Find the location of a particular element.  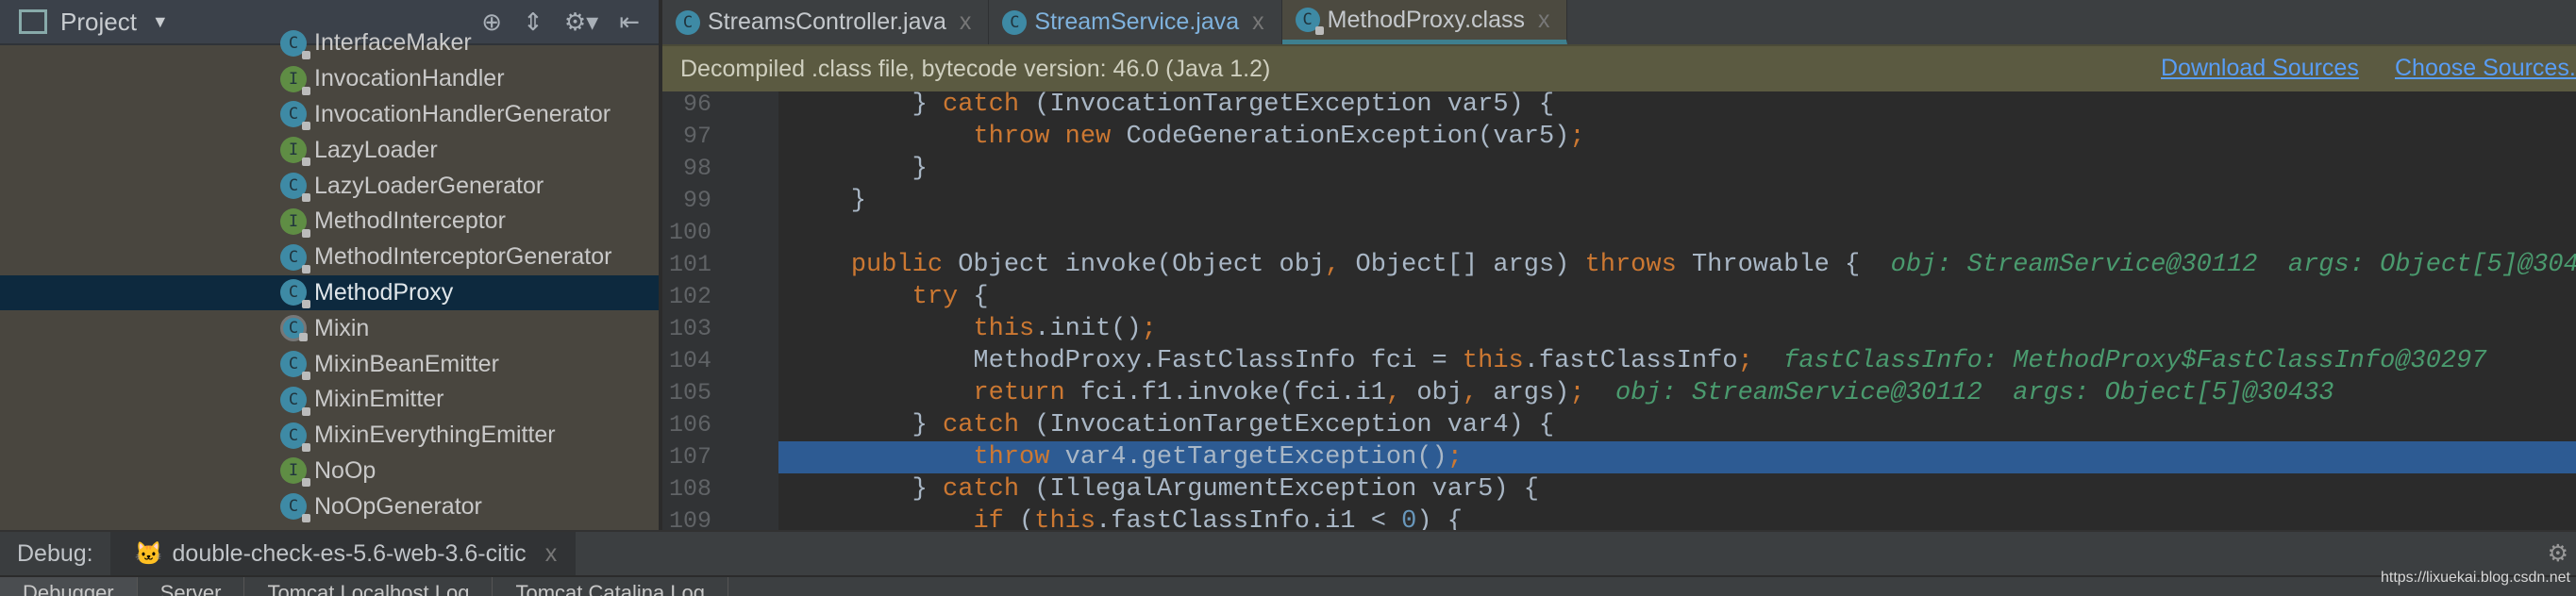

line-number: 109 is located at coordinates (689, 518).